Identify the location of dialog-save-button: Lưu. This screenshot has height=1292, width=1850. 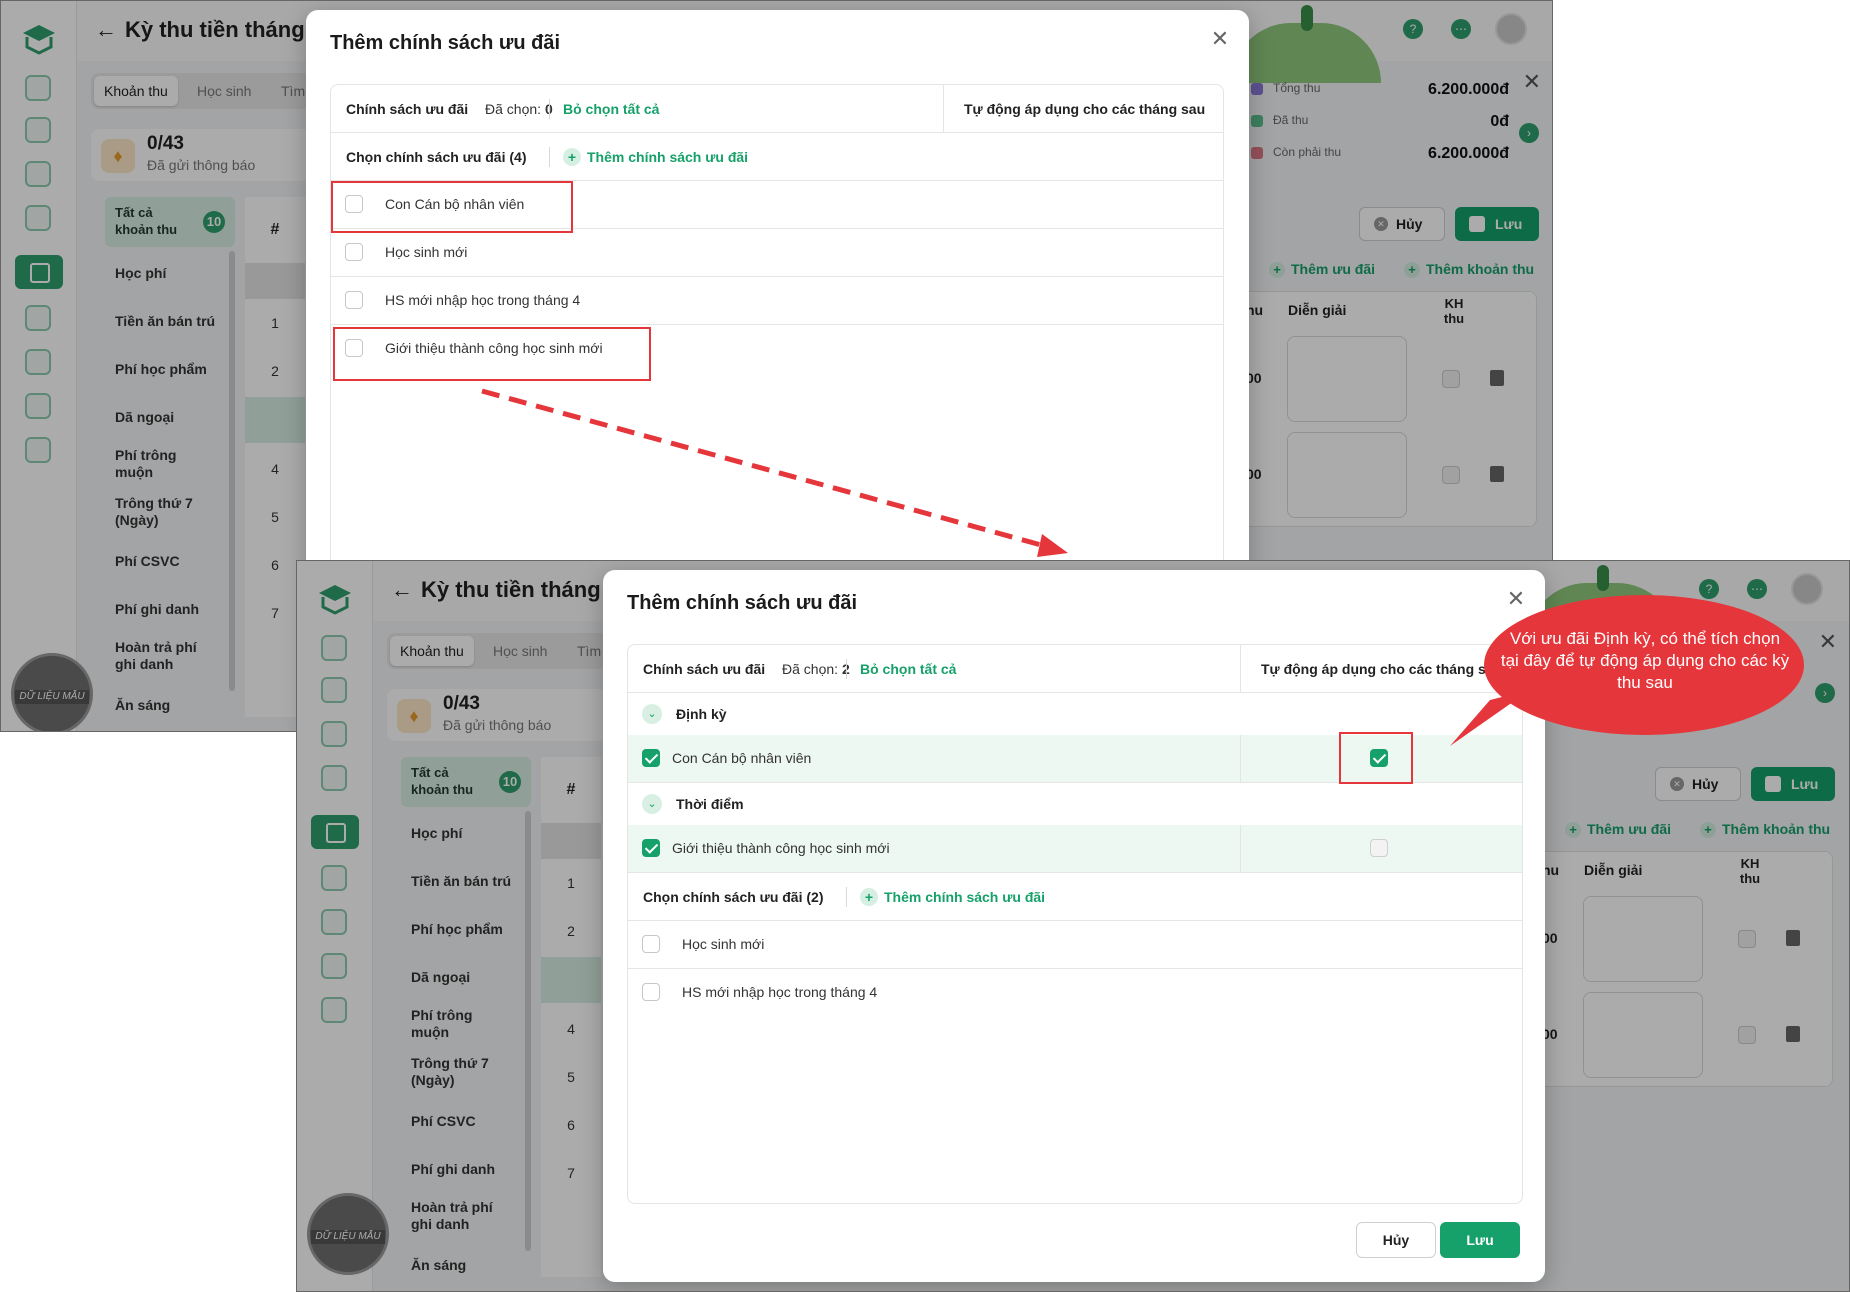
(1480, 1240).